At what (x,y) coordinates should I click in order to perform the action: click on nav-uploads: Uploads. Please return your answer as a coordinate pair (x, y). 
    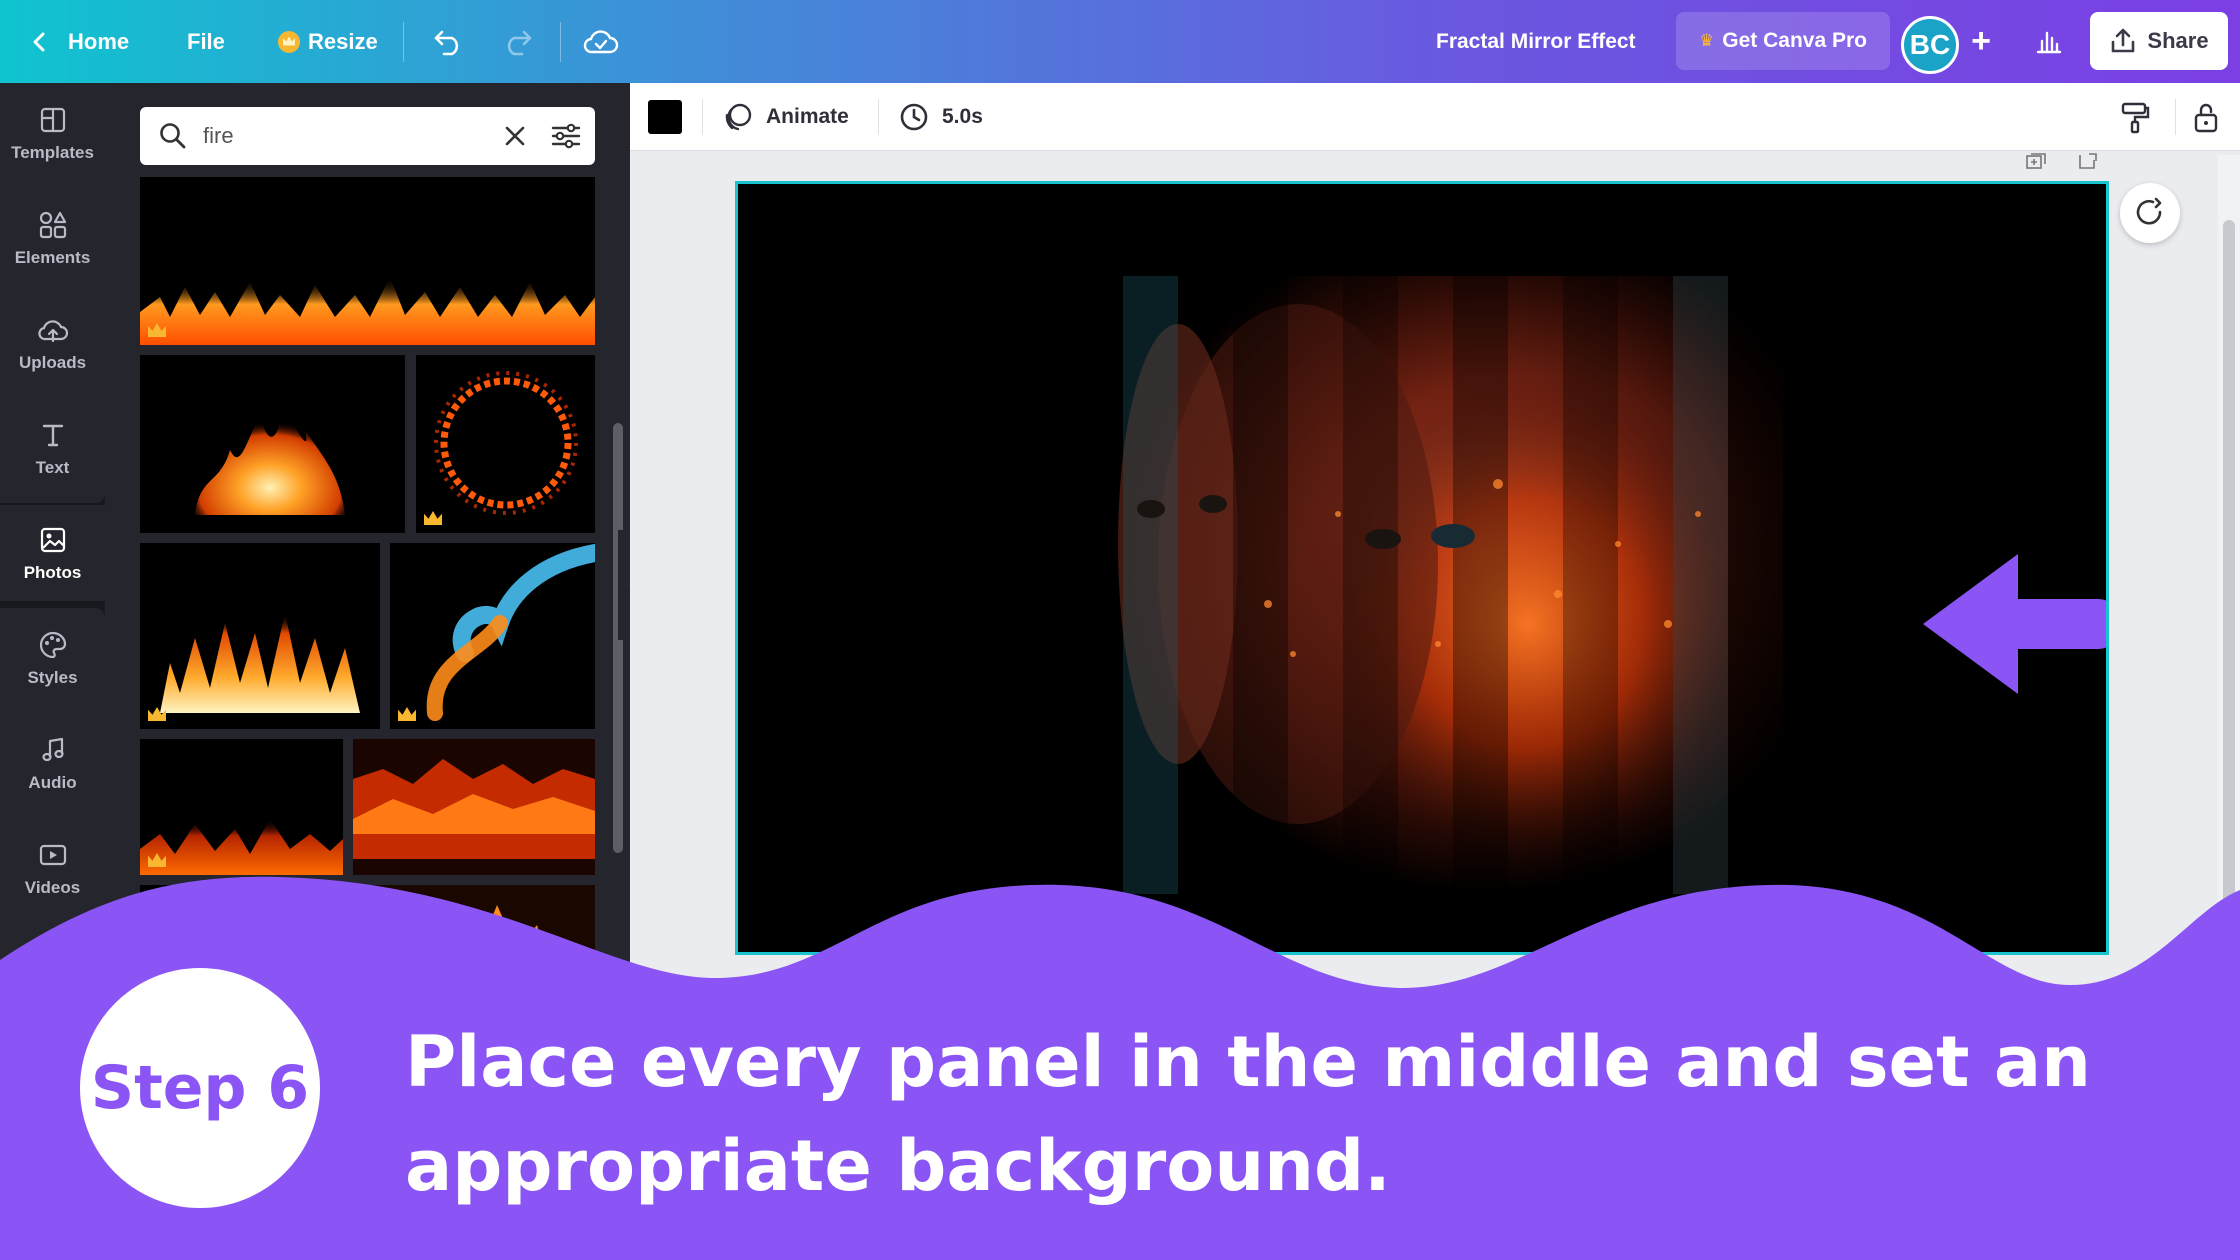
    Looking at the image, I should click on (52, 343).